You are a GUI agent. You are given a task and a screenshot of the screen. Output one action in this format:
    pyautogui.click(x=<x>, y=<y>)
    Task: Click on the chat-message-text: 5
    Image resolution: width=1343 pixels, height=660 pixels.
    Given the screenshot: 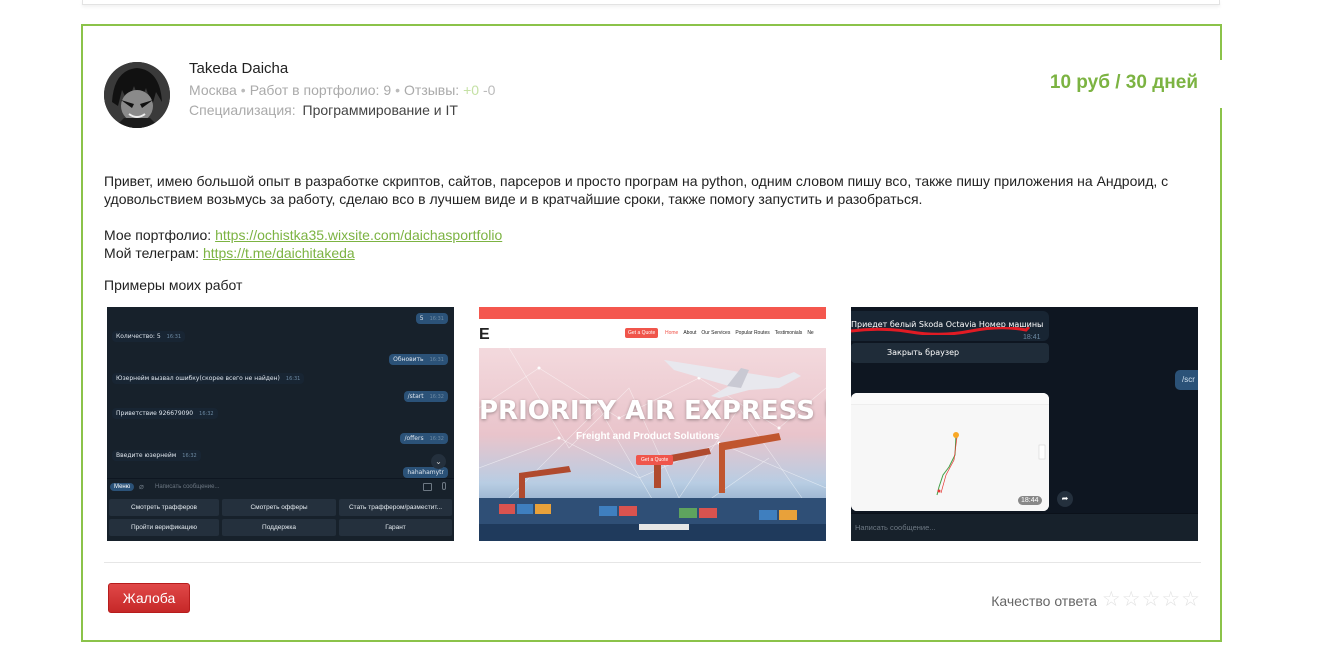 What is the action you would take?
    pyautogui.click(x=421, y=318)
    